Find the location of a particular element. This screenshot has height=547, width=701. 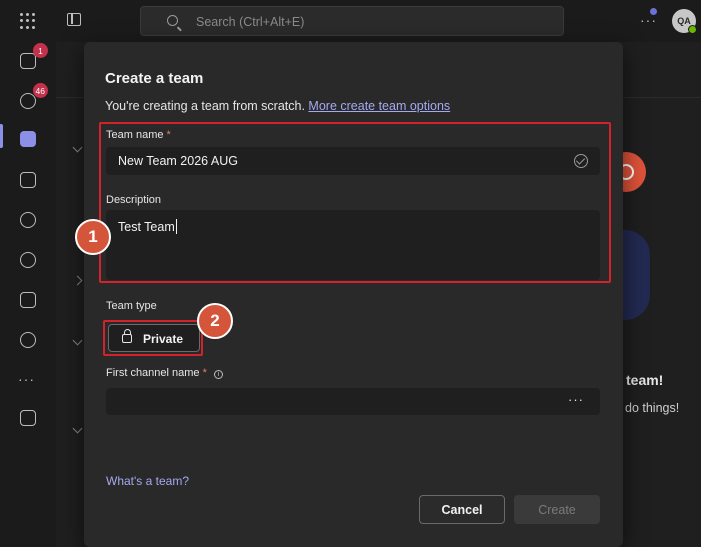

team-name-label: Team name * is located at coordinates (138, 135).